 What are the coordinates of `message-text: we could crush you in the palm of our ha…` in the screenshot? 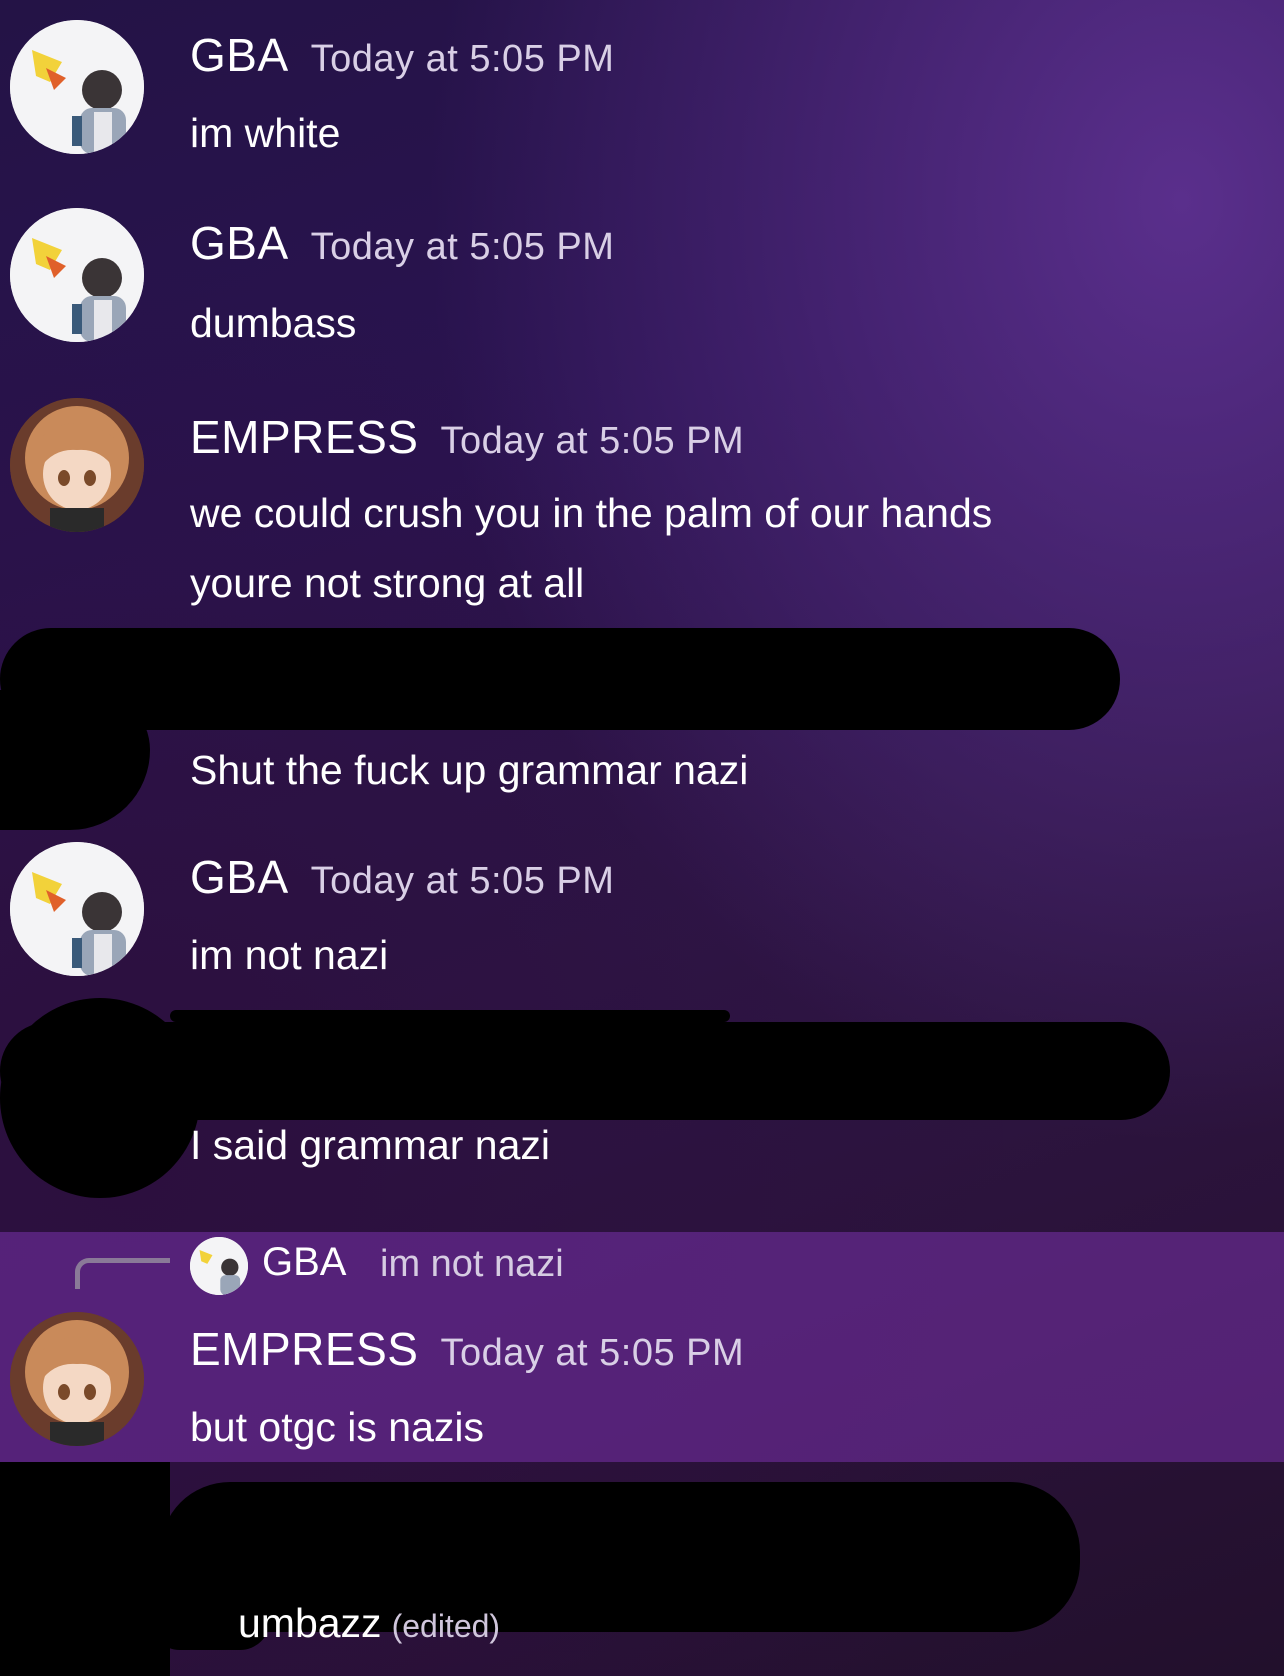 It's located at (591, 513).